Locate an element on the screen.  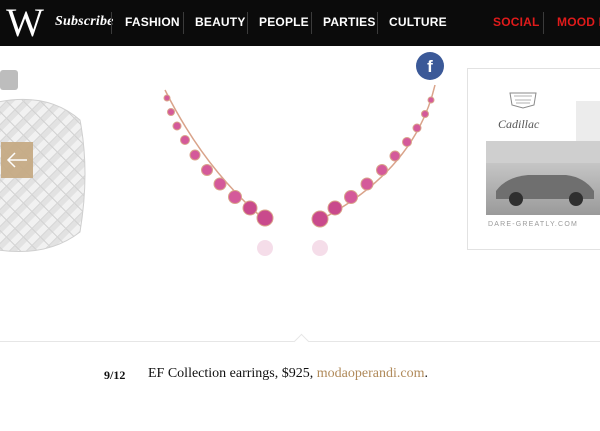
prev-slide-button is located at coordinates (17, 160).